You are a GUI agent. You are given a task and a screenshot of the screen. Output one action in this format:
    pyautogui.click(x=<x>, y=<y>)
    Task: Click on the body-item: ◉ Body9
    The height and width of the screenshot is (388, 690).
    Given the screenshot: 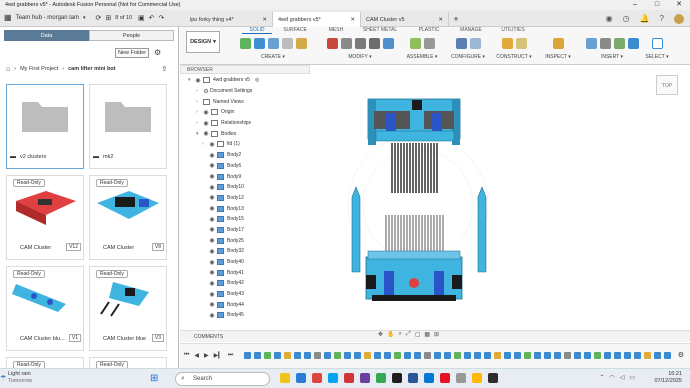 What is the action you would take?
    pyautogui.click(x=256, y=176)
    